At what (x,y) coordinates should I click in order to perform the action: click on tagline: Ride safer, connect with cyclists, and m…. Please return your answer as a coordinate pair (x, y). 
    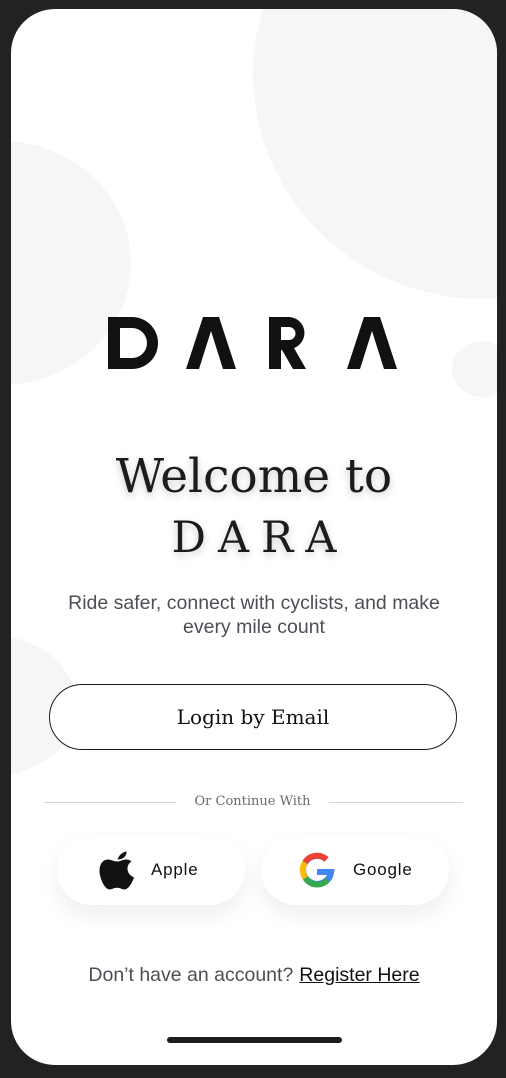
    Looking at the image, I should click on (254, 615).